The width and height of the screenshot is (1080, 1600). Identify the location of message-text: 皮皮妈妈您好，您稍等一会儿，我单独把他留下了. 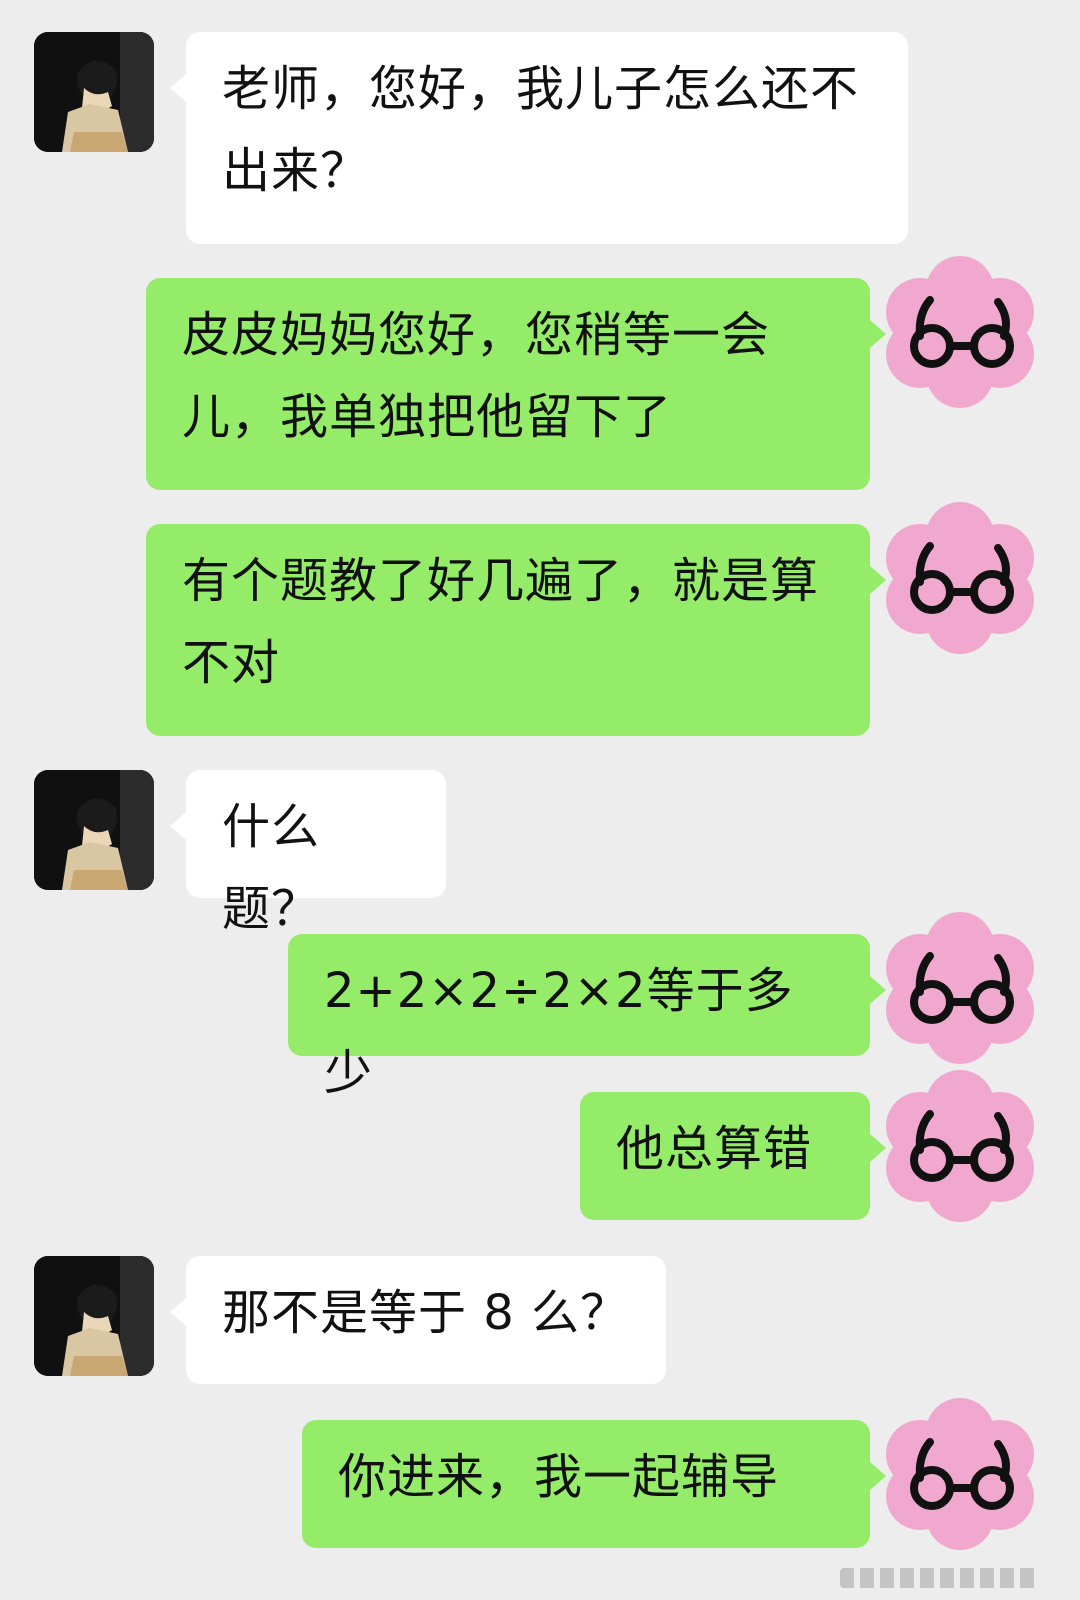
(476, 376).